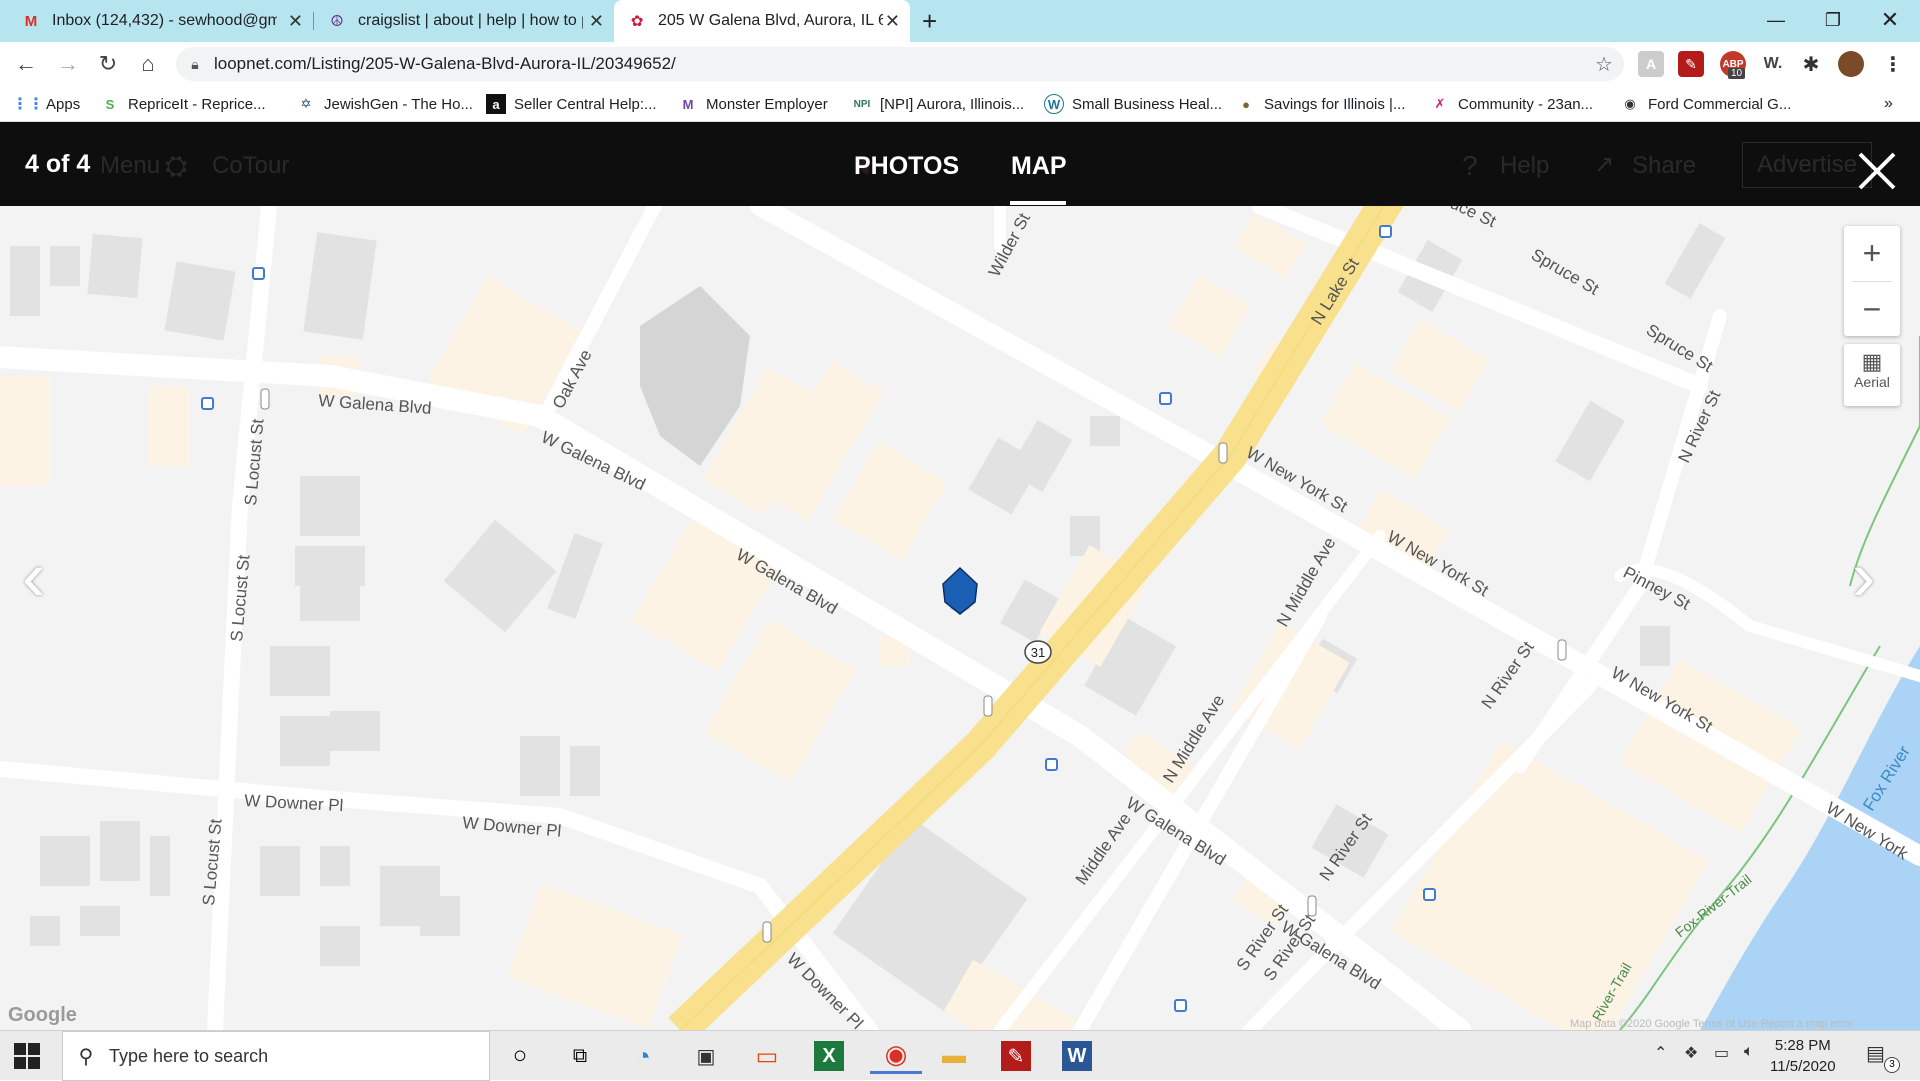  Describe the element at coordinates (63, 104) in the screenshot. I see `bookmark-label: Apps` at that location.